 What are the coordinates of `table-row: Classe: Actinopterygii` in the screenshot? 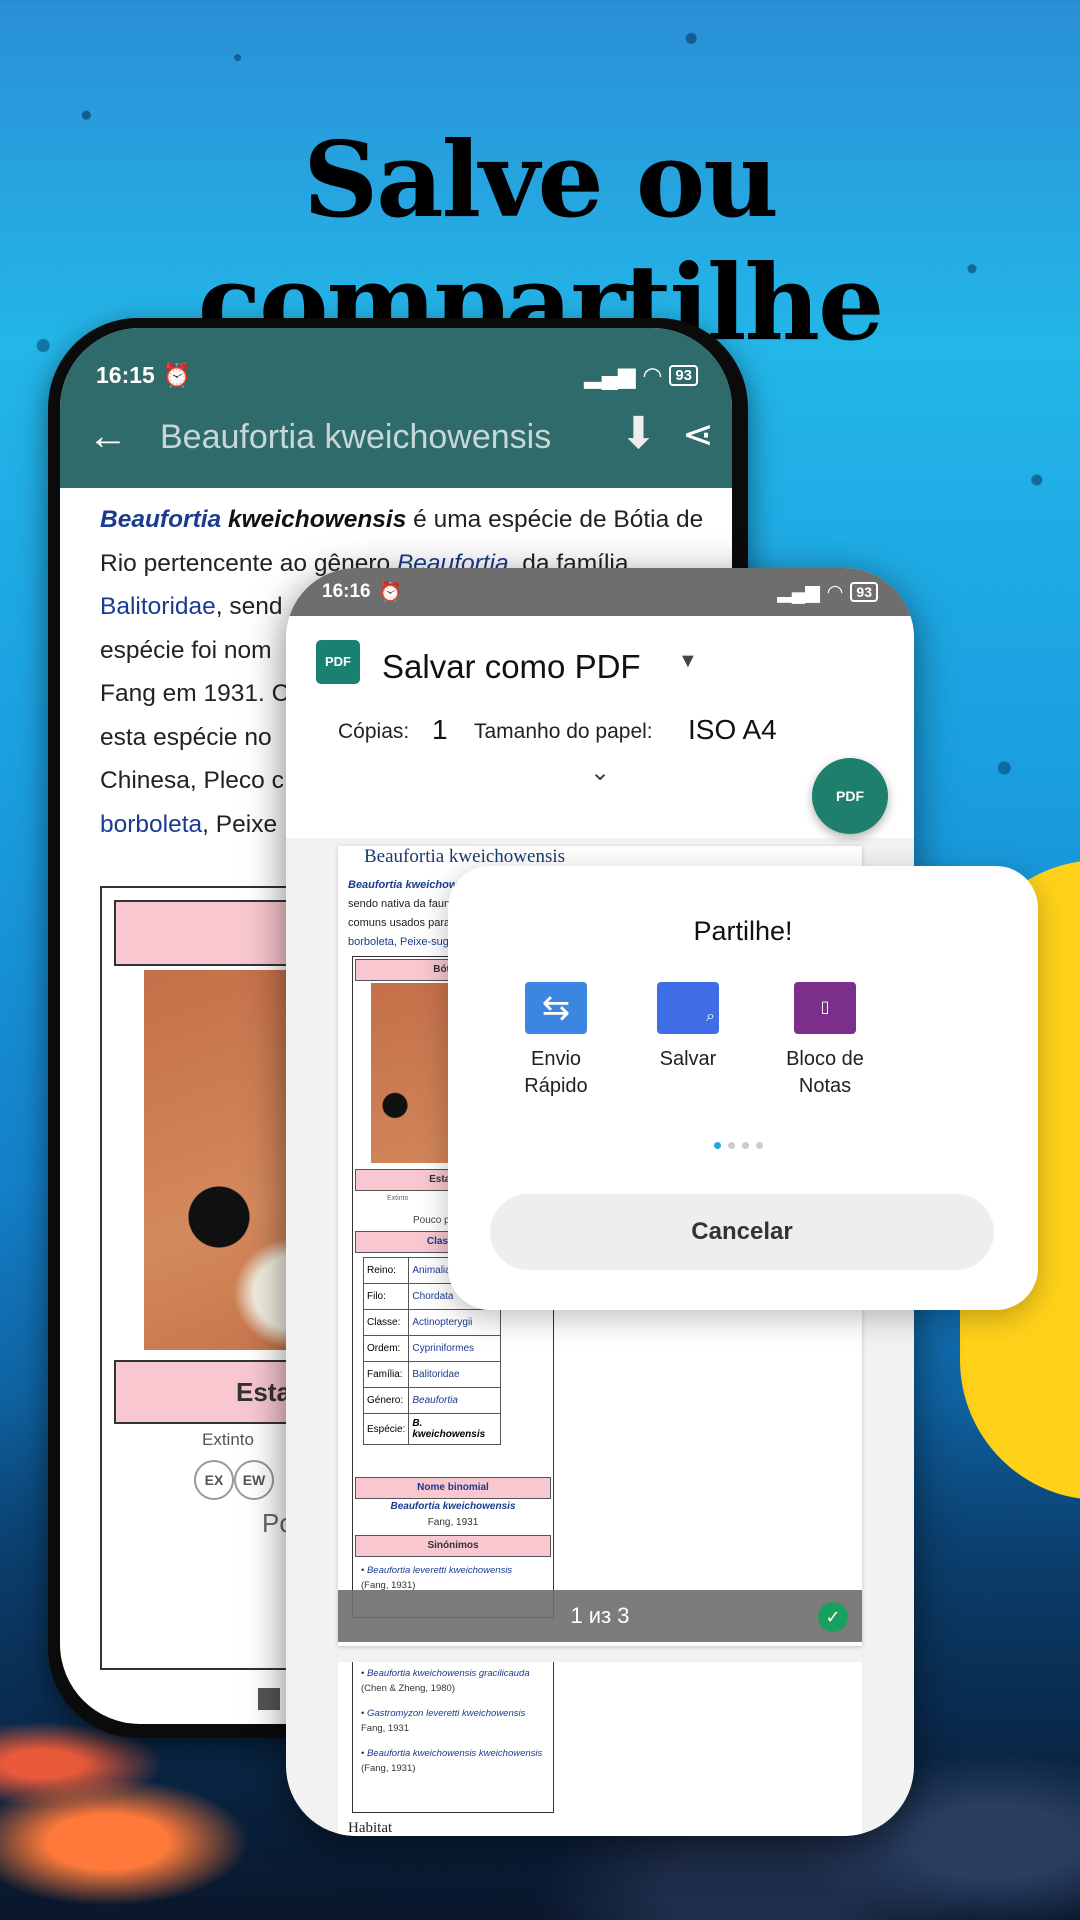 It's located at (431, 1322).